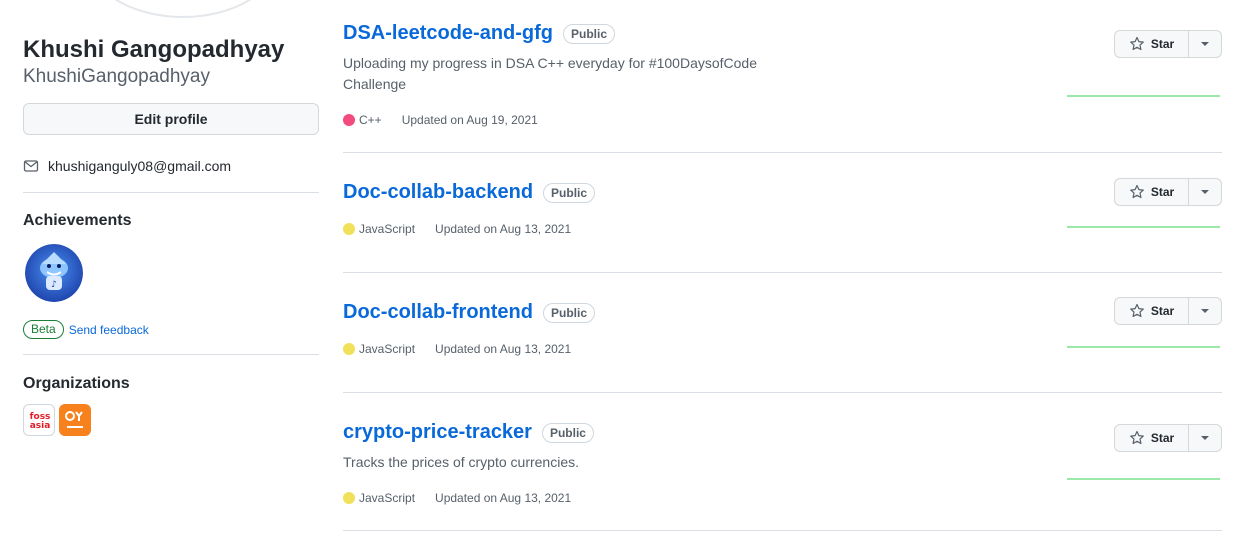  What do you see at coordinates (54, 273) in the screenshot?
I see `achievement-badge: ♪` at bounding box center [54, 273].